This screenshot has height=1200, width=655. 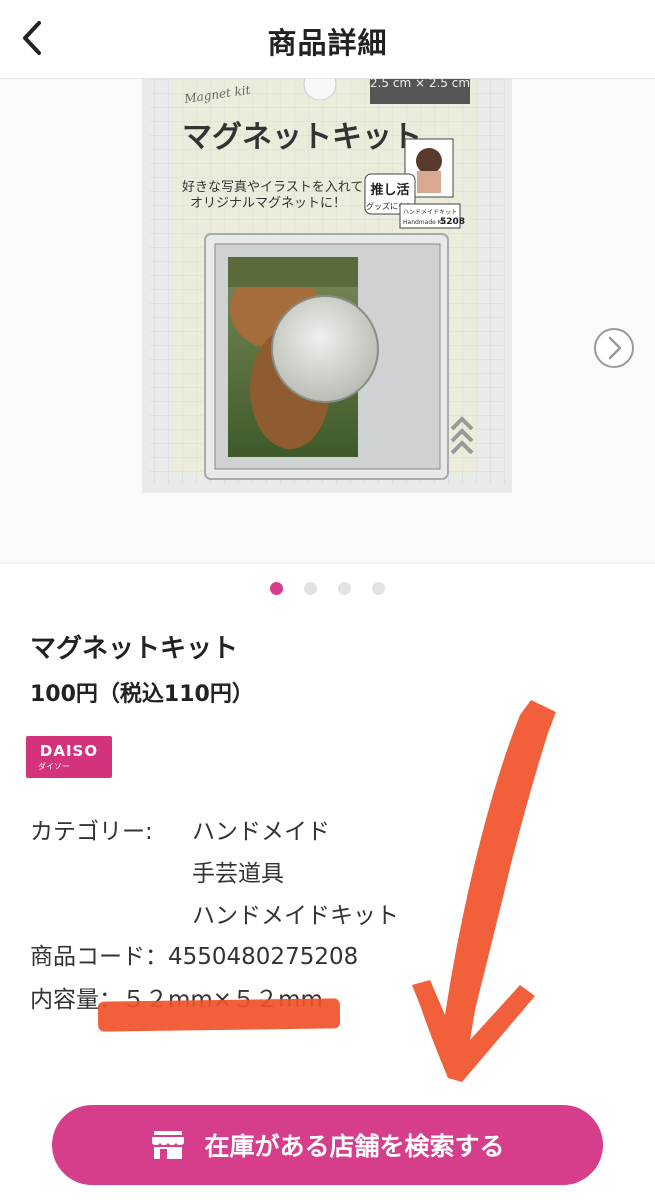 What do you see at coordinates (54, 766) in the screenshot?
I see `brand-logo-subtext: ダイソー` at bounding box center [54, 766].